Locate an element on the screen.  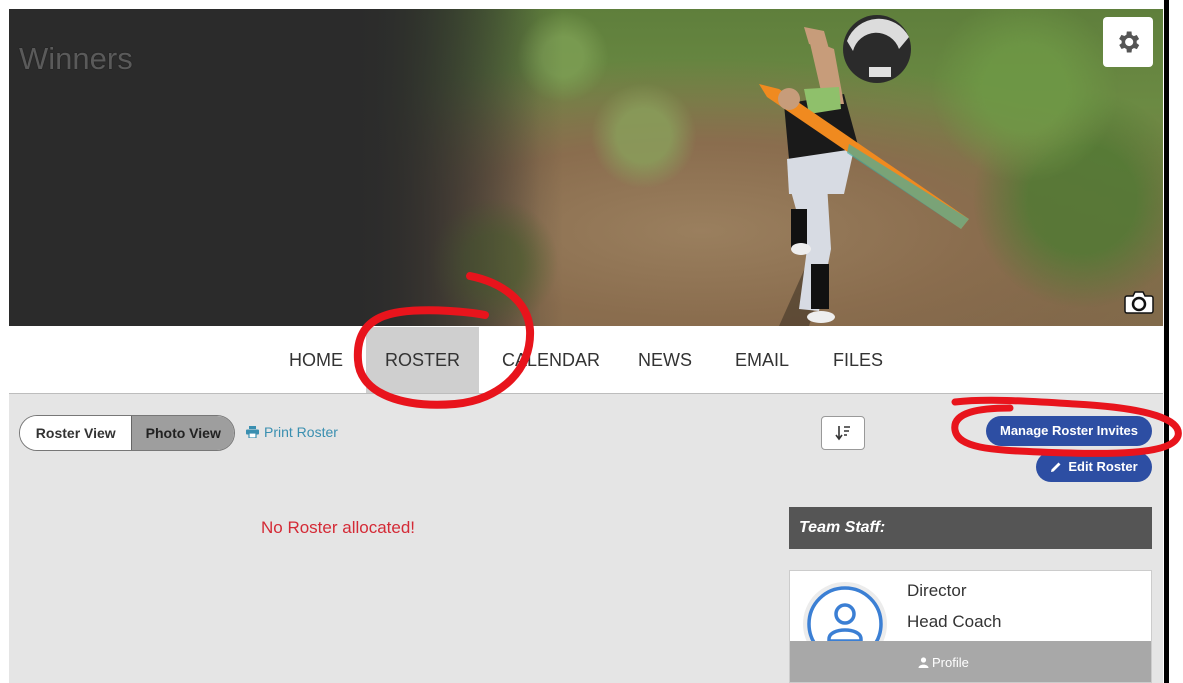
edit-roster-label: Edit Roster is located at coordinates (1103, 466).